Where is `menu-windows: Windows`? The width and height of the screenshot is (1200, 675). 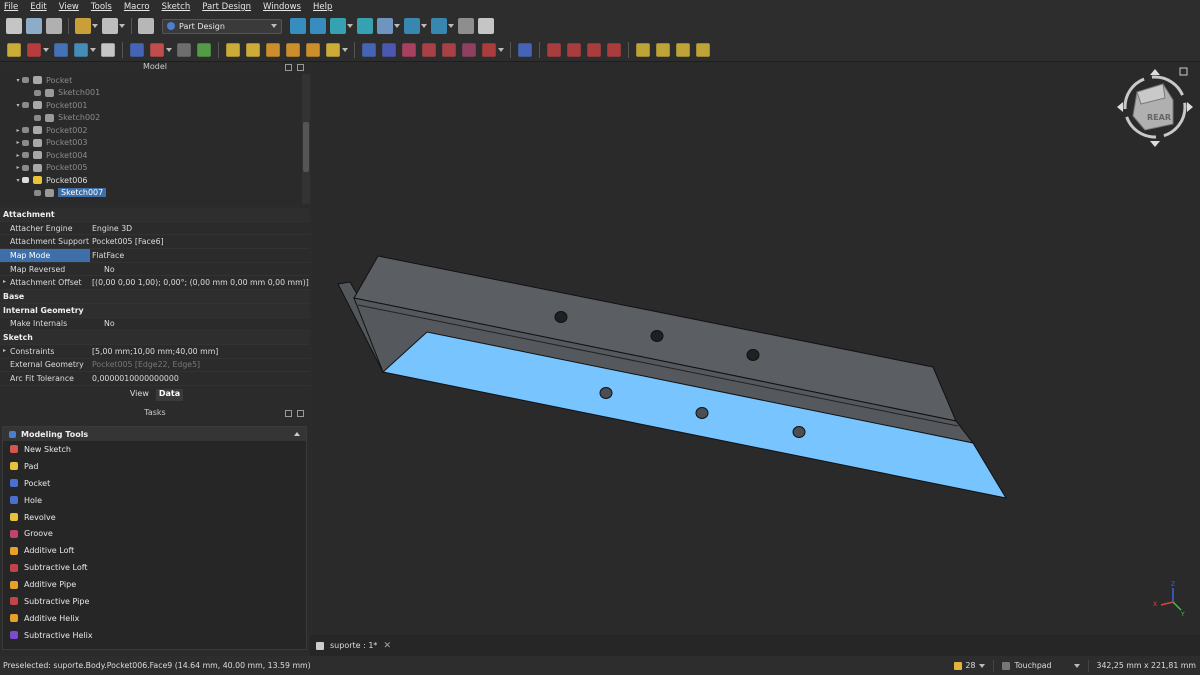
menu-windows: Windows is located at coordinates (282, 7).